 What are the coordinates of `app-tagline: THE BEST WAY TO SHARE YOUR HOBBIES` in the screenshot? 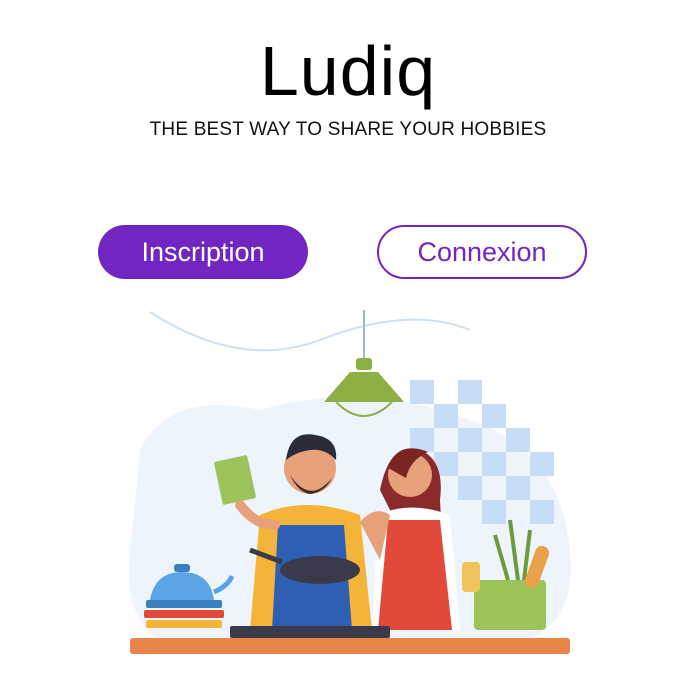 It's located at (348, 129).